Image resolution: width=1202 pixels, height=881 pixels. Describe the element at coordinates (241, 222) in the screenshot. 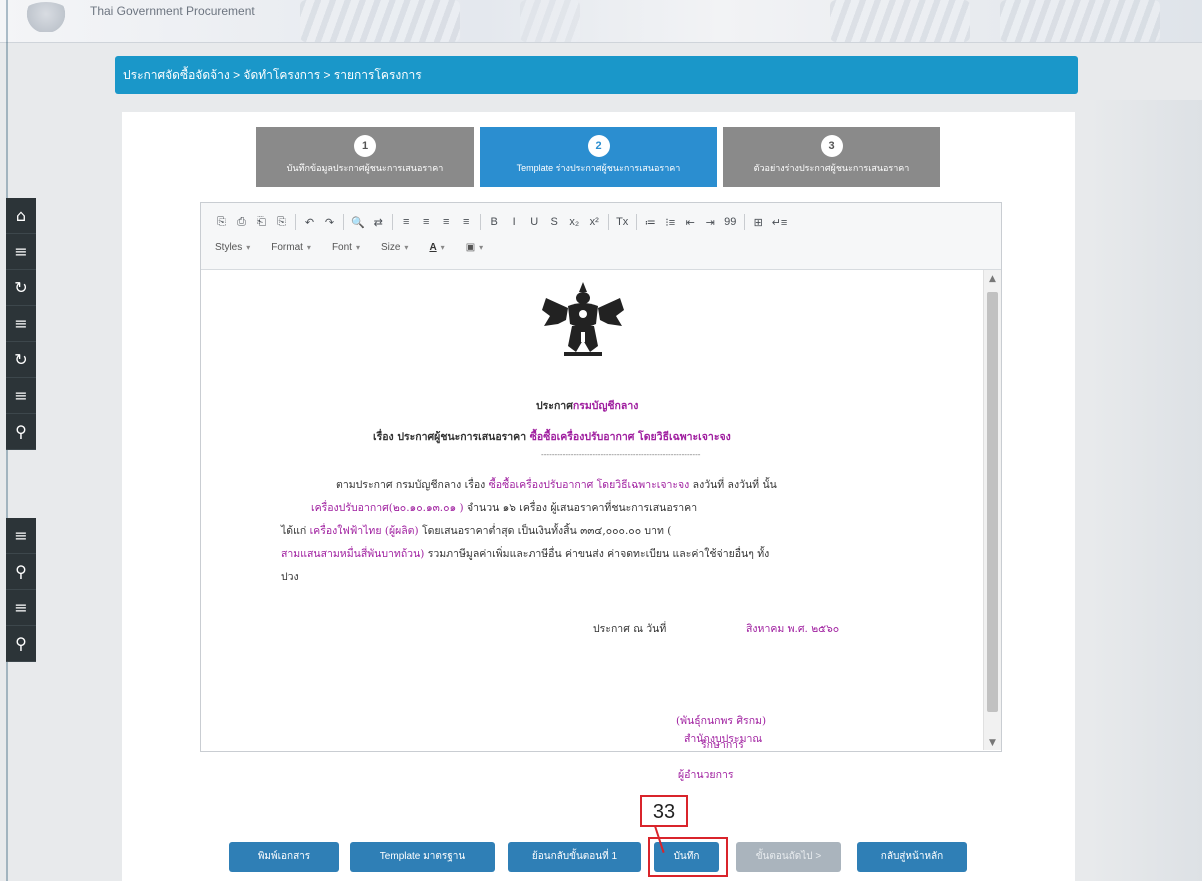

I see `toolbar-button-icon: ⎙` at that location.